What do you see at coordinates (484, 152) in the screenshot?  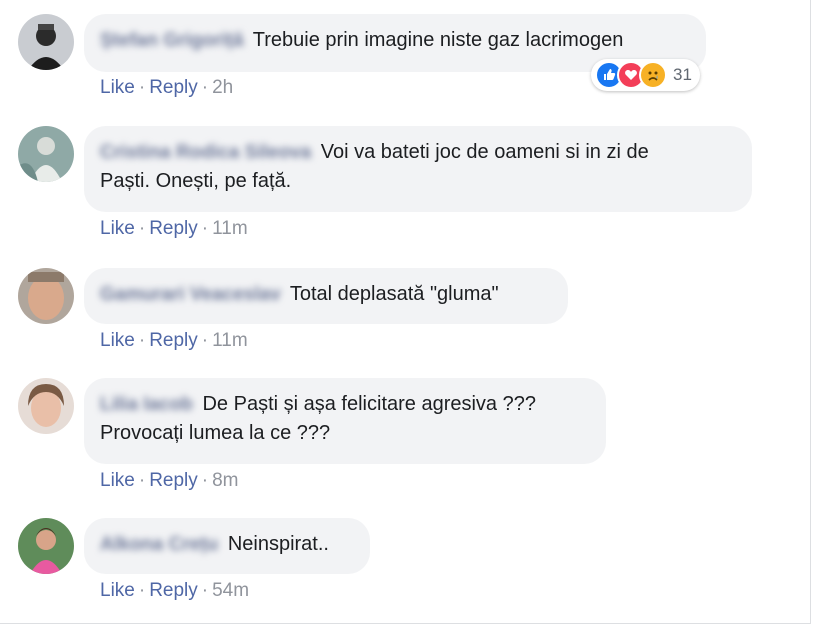 I see `comment-text-line: Voi va bateti joc de oameni si in zi de` at bounding box center [484, 152].